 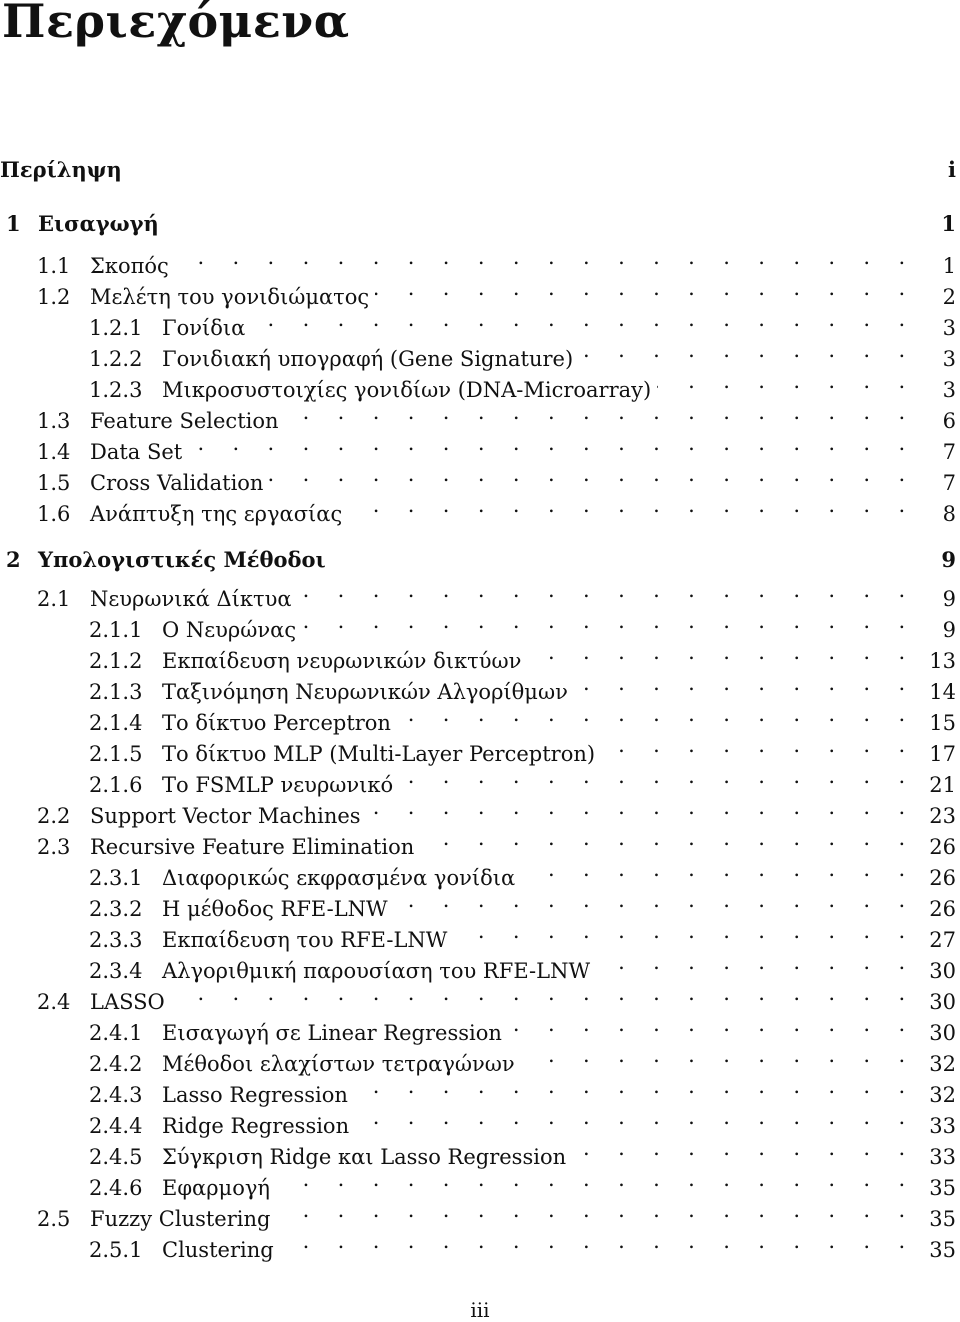 I want to click on toc-entry-page: 35, so click(x=942, y=1250).